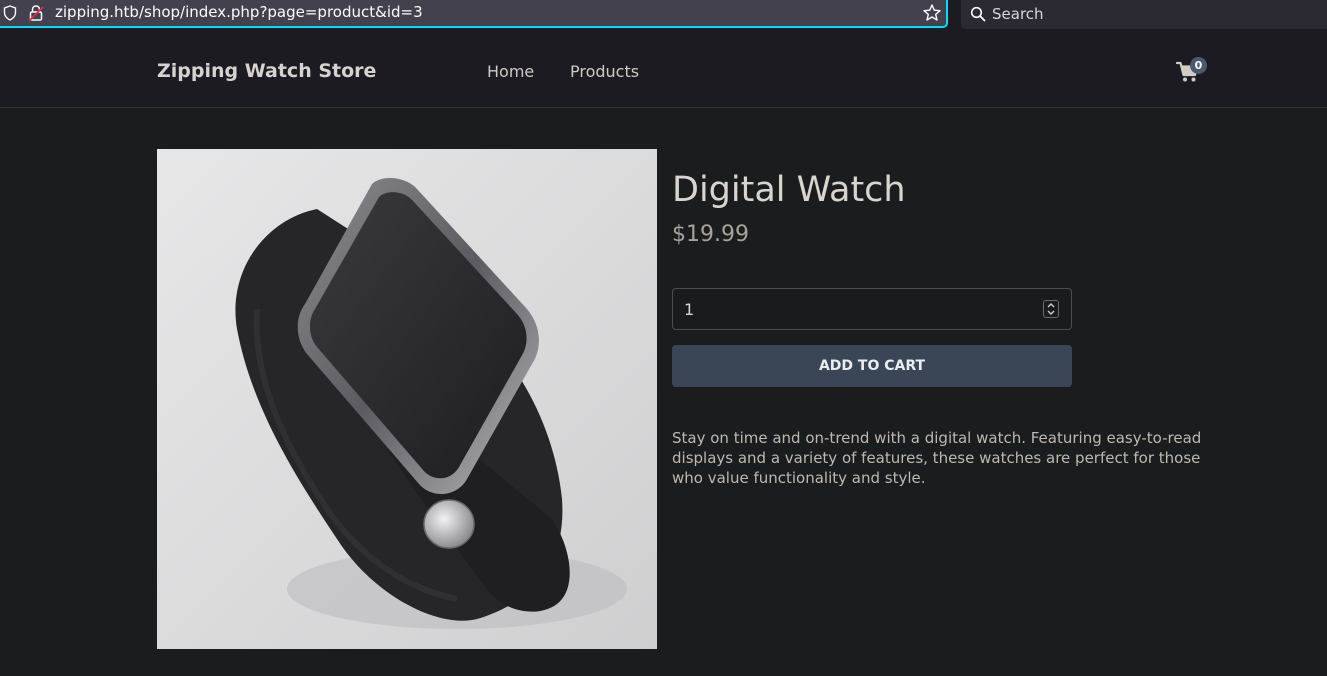  Describe the element at coordinates (266, 71) in the screenshot. I see `brand-logo-text: Zipping Watch Store` at that location.